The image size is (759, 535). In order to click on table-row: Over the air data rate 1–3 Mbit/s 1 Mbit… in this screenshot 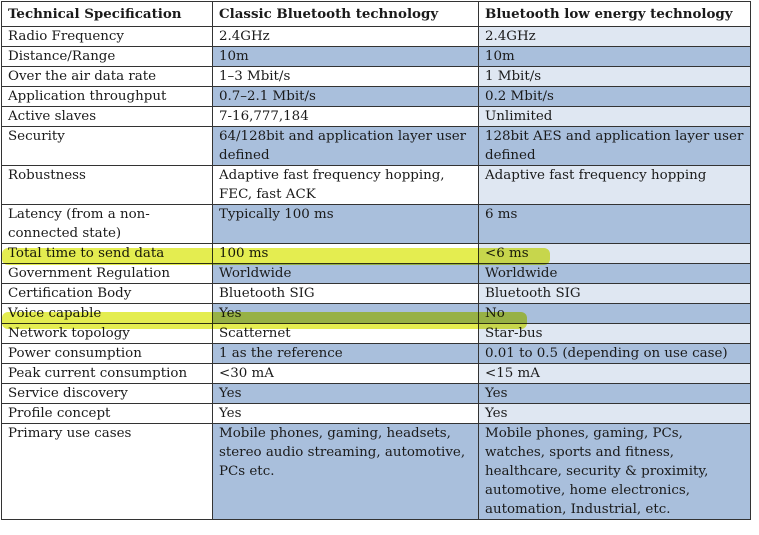, I will do `click(376, 76)`.